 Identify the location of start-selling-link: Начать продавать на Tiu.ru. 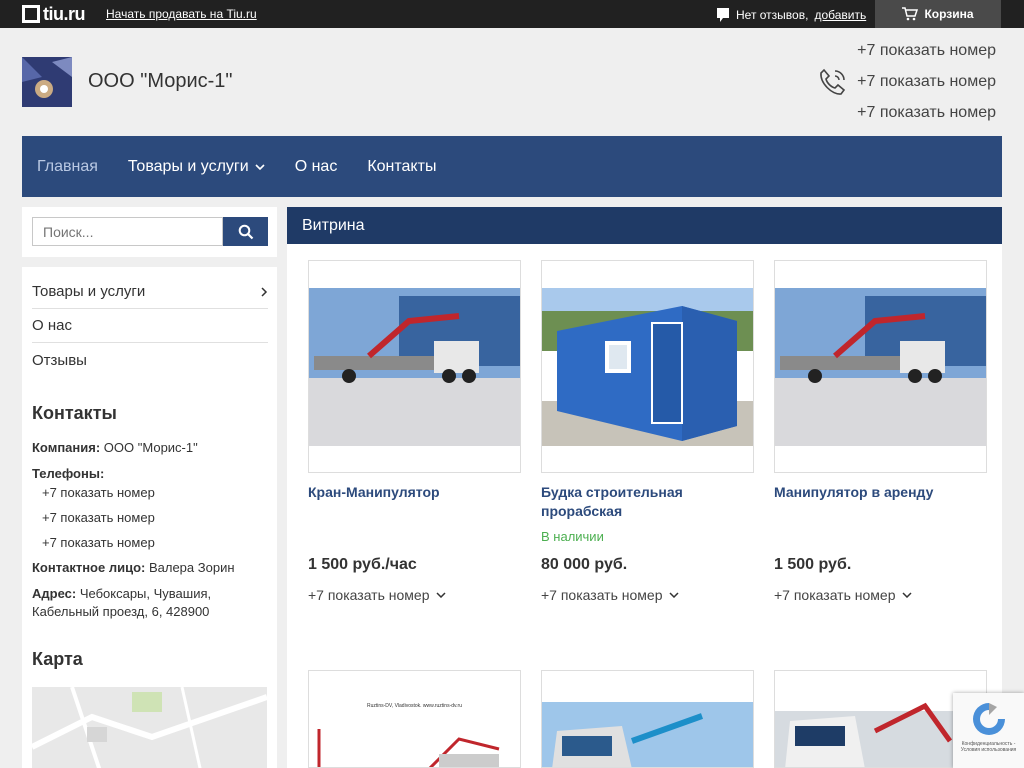
(181, 14).